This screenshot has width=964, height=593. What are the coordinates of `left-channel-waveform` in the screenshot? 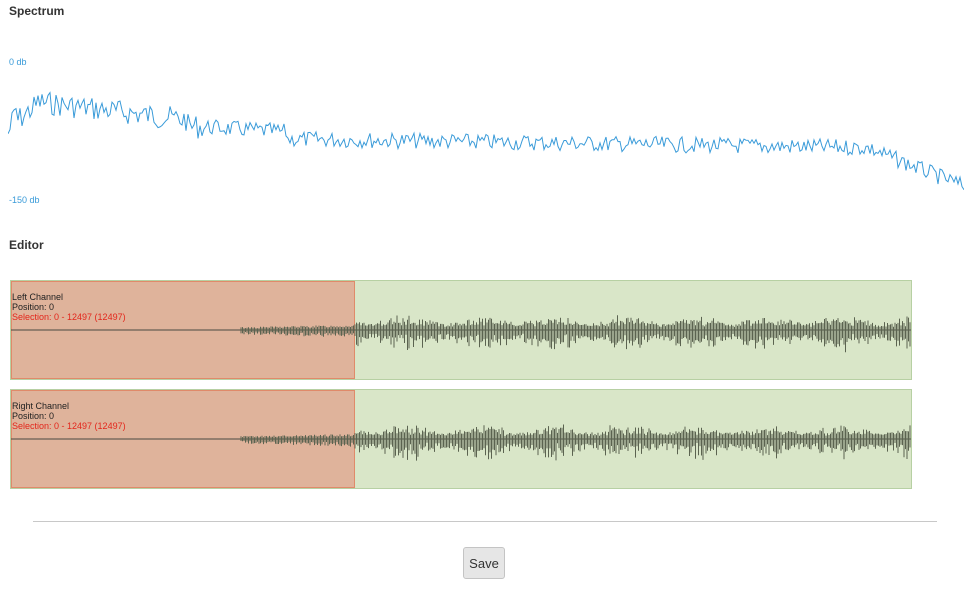 It's located at (461, 334).